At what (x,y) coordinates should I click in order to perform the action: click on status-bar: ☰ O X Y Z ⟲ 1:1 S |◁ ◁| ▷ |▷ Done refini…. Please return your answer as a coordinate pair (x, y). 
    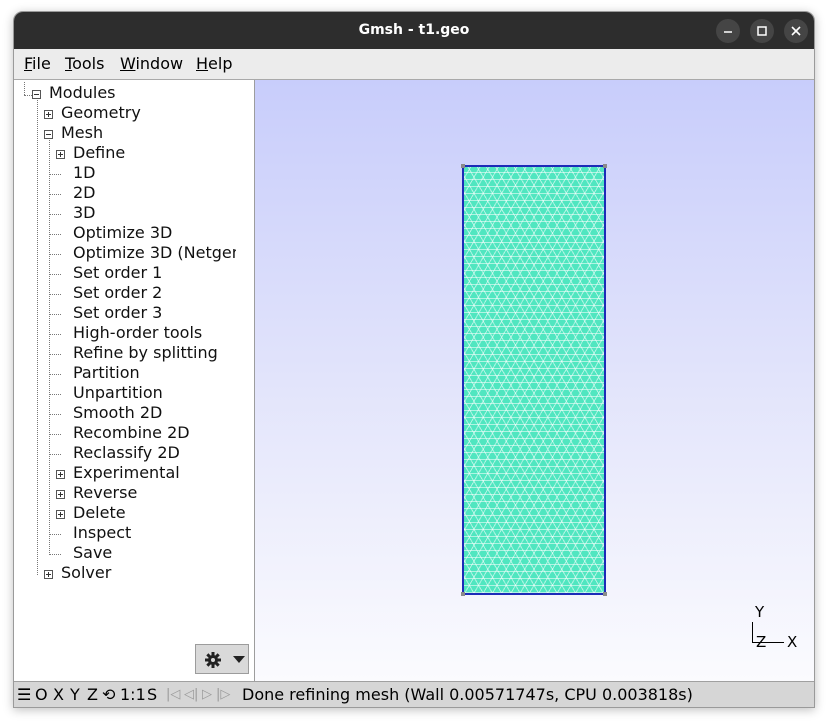
    Looking at the image, I should click on (414, 694).